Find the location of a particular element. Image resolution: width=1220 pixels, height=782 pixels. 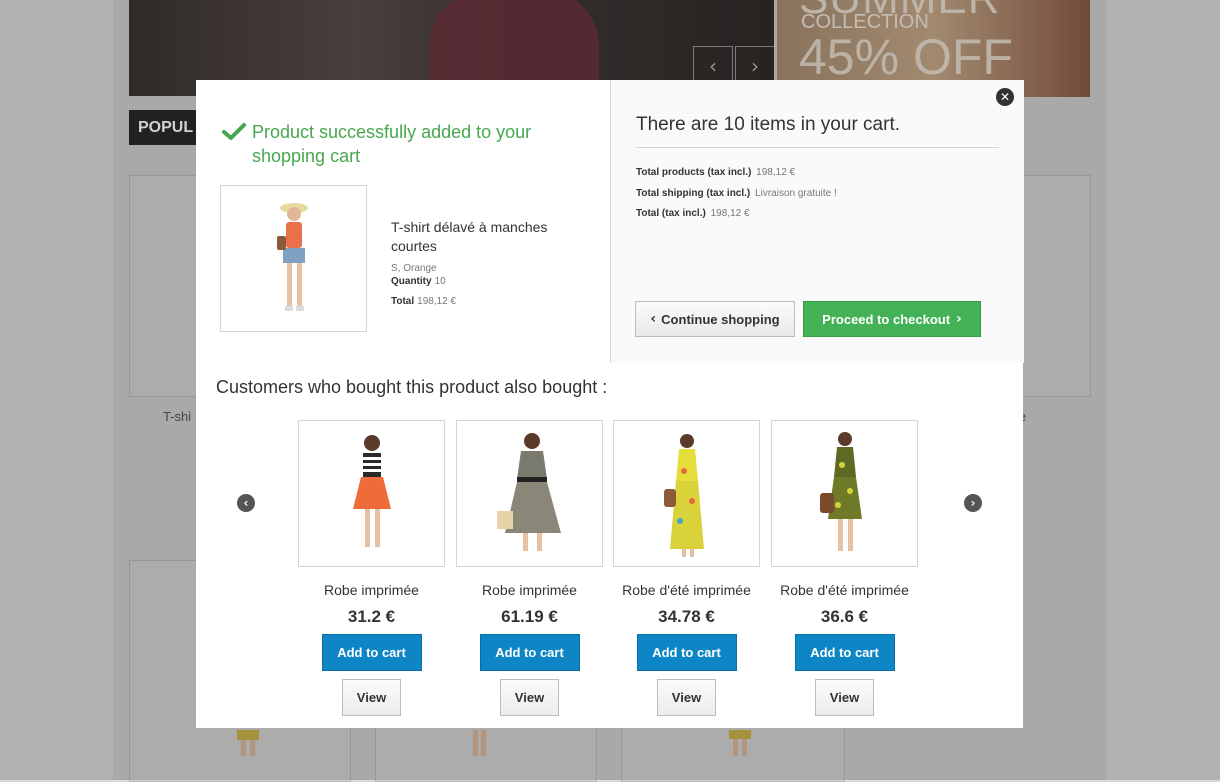

total-products-value: 198,12 € is located at coordinates (776, 172).